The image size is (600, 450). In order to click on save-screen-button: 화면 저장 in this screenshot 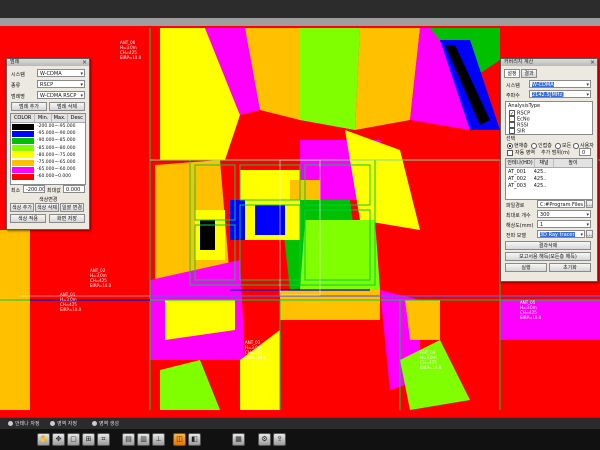, I will do `click(67, 218)`.